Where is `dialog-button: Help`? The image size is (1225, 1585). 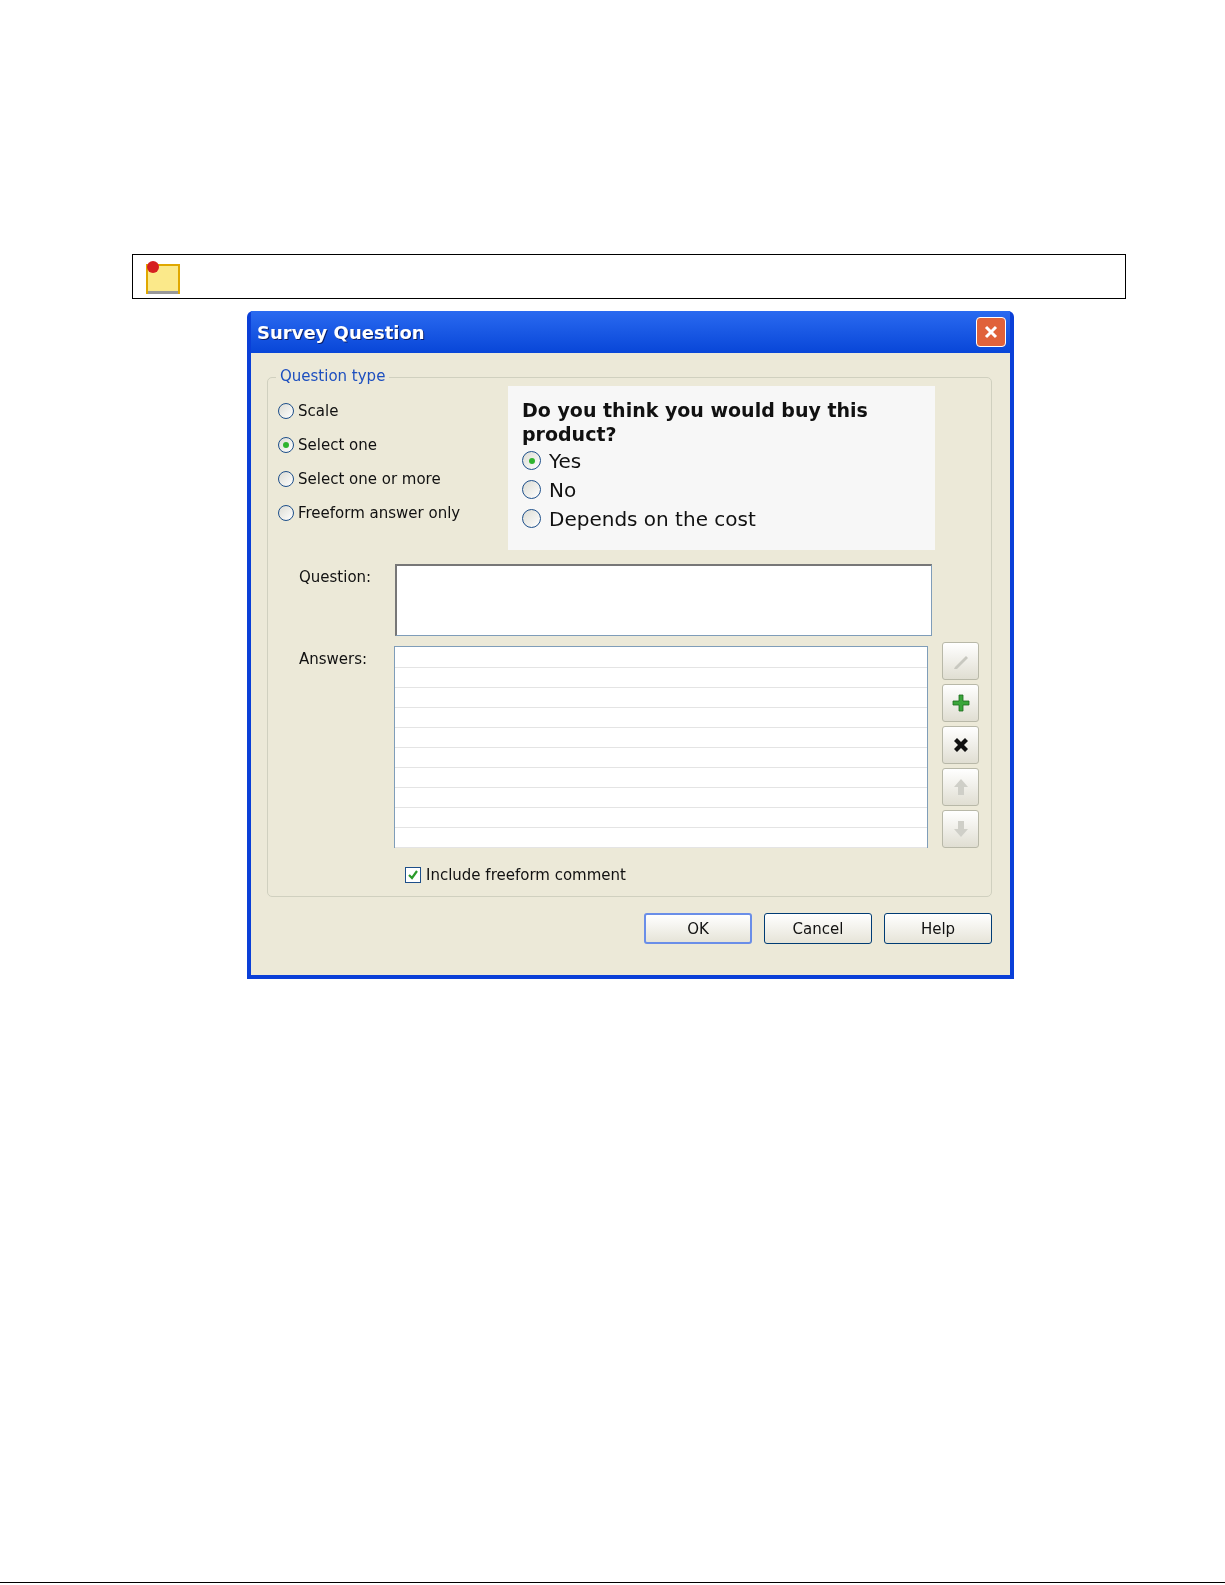
dialog-button: Help is located at coordinates (938, 928).